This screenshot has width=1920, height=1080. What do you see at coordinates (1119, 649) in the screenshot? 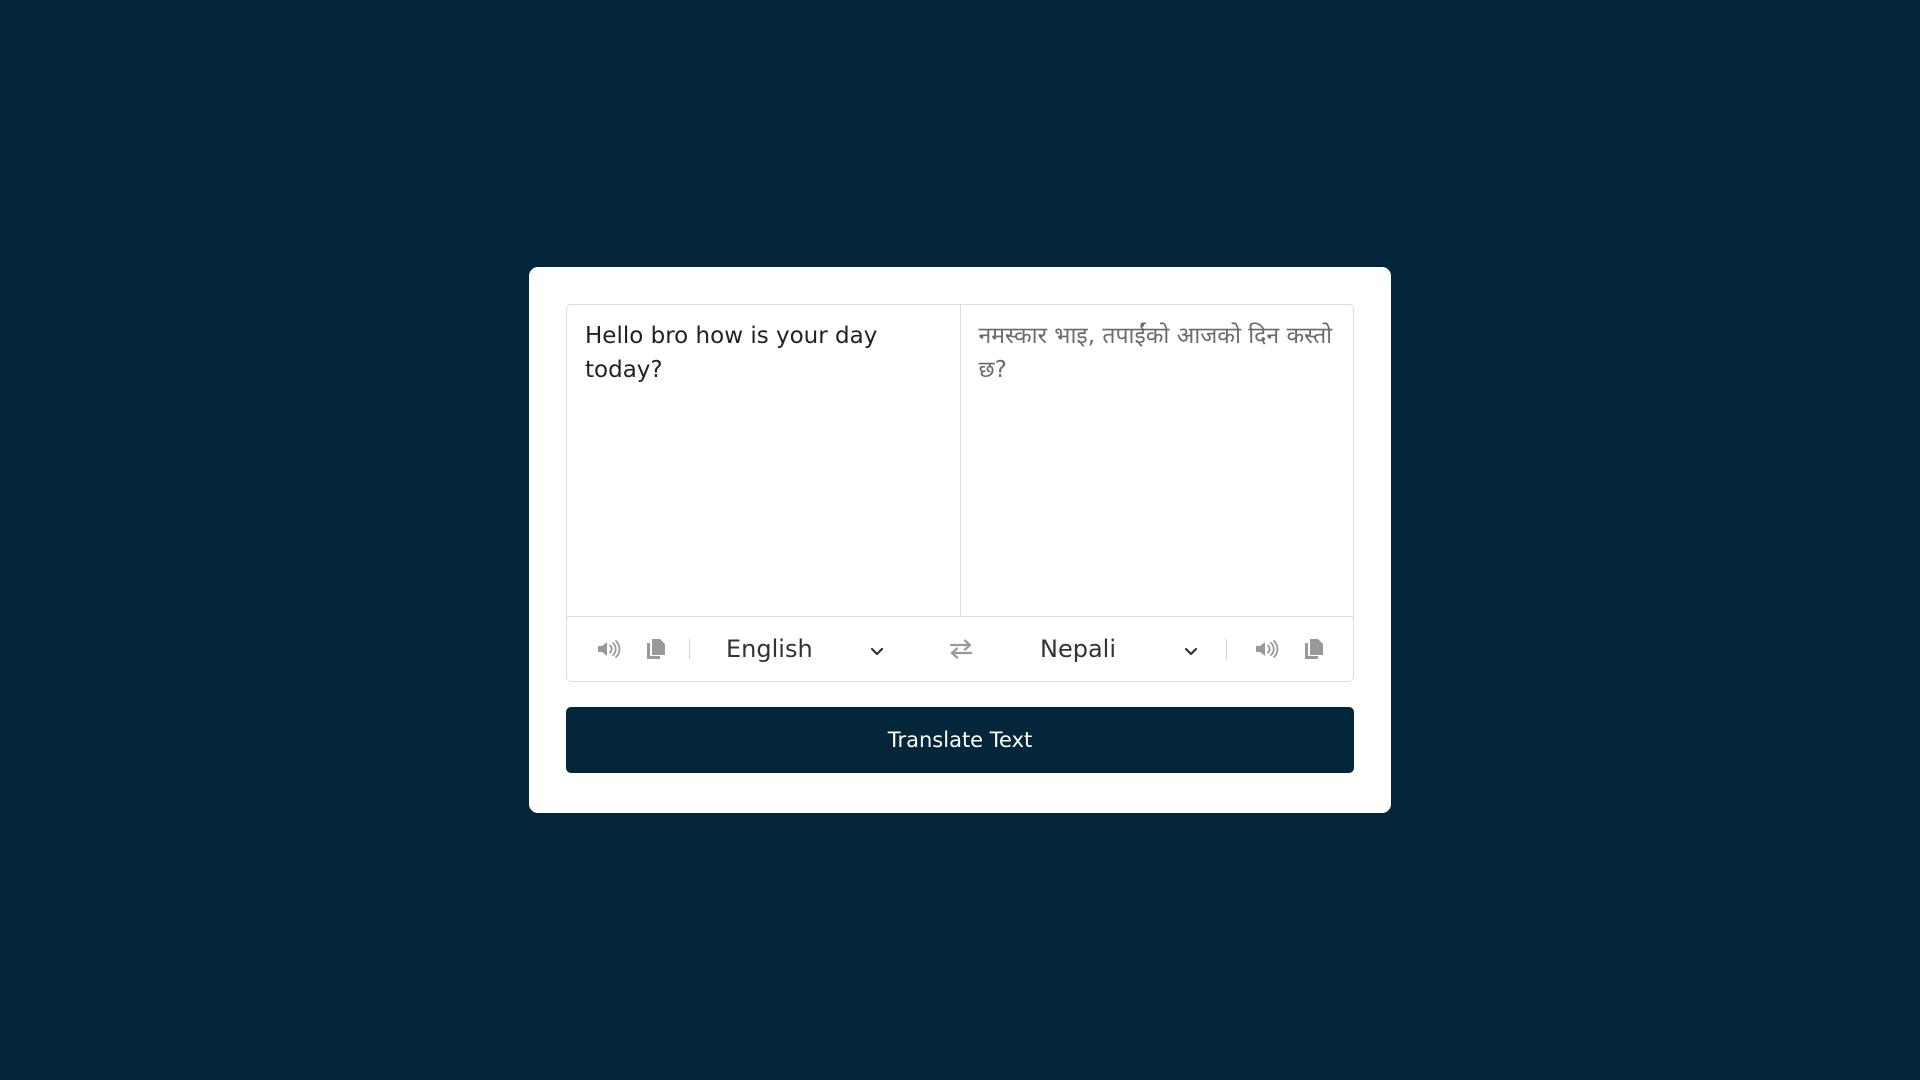
I see `to-language-select: Nepali` at bounding box center [1119, 649].